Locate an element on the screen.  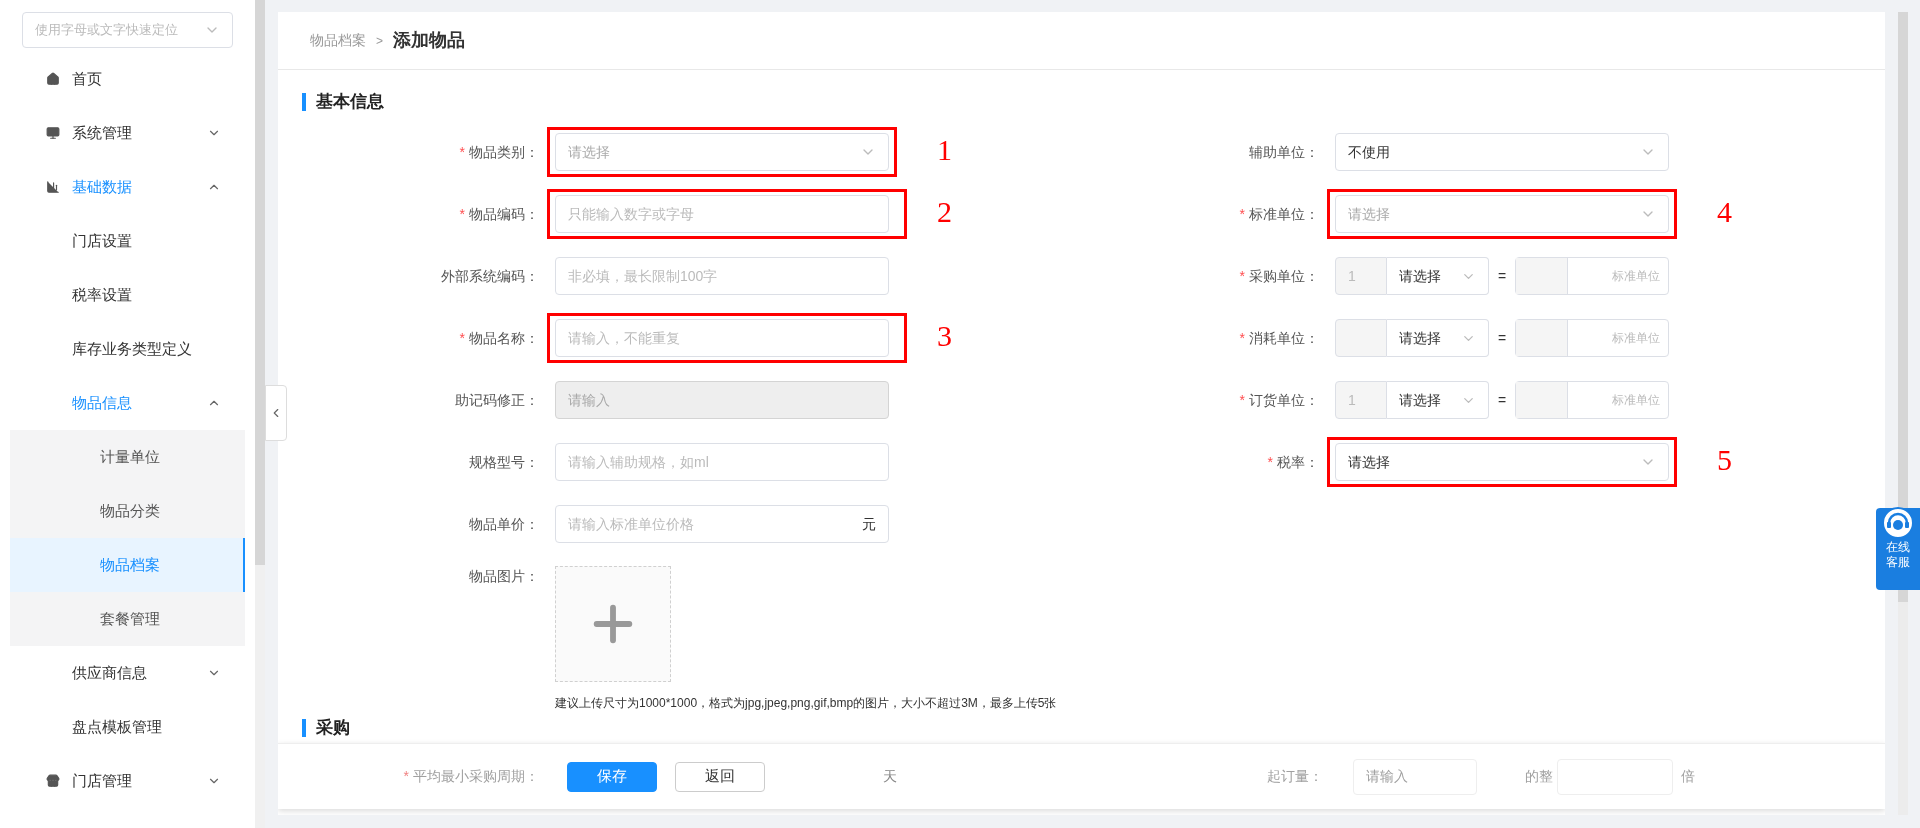
collapse-button is located at coordinates (276, 413).